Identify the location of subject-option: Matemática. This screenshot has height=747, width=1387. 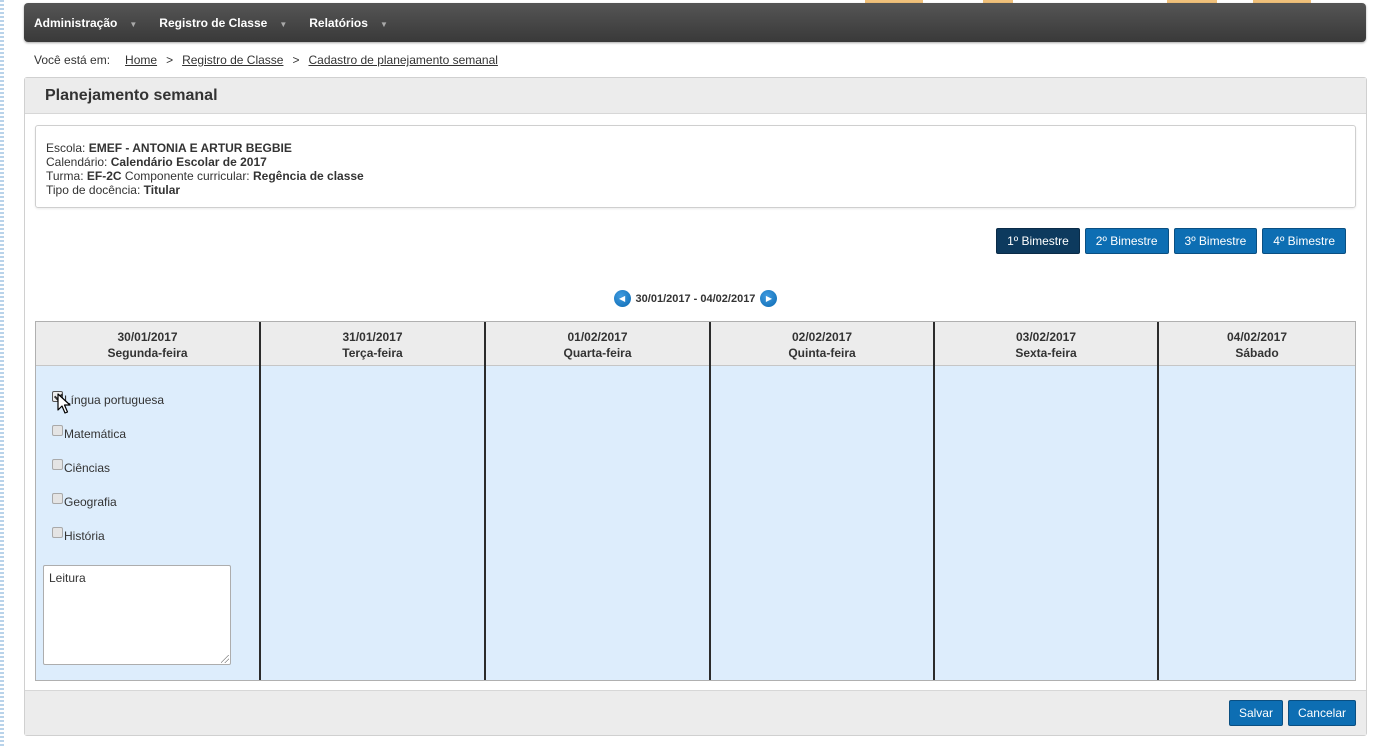
(89, 433).